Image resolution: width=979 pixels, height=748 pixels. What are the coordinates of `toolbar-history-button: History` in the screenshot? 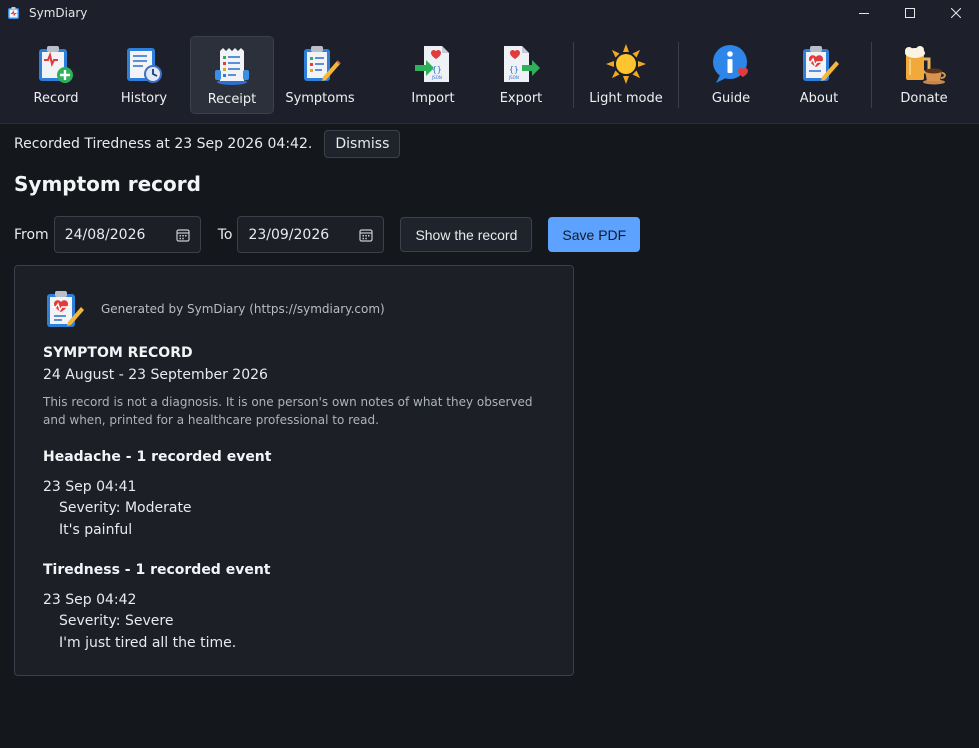 It's located at (144, 75).